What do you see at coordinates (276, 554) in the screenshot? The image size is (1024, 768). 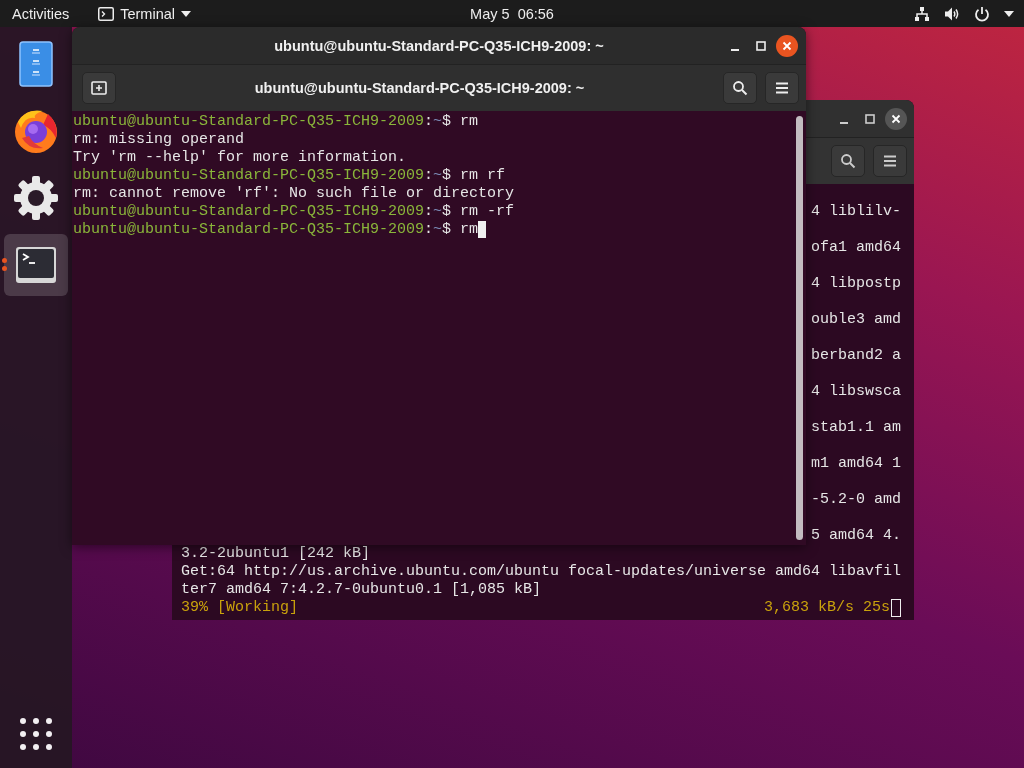 I see `terminal-line: 3.2-2ubuntu1 [242 kB]` at bounding box center [276, 554].